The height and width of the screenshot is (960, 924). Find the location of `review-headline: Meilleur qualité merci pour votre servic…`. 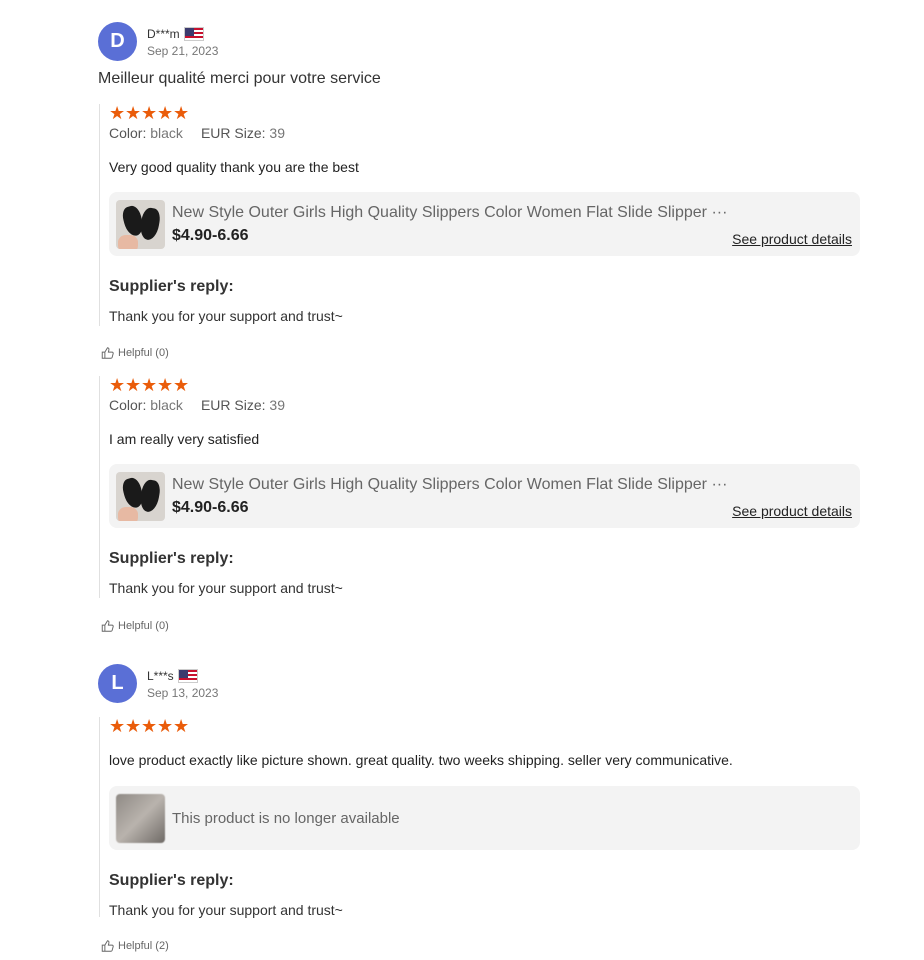

review-headline: Meilleur qualité merci pour votre servic… is located at coordinates (239, 78).